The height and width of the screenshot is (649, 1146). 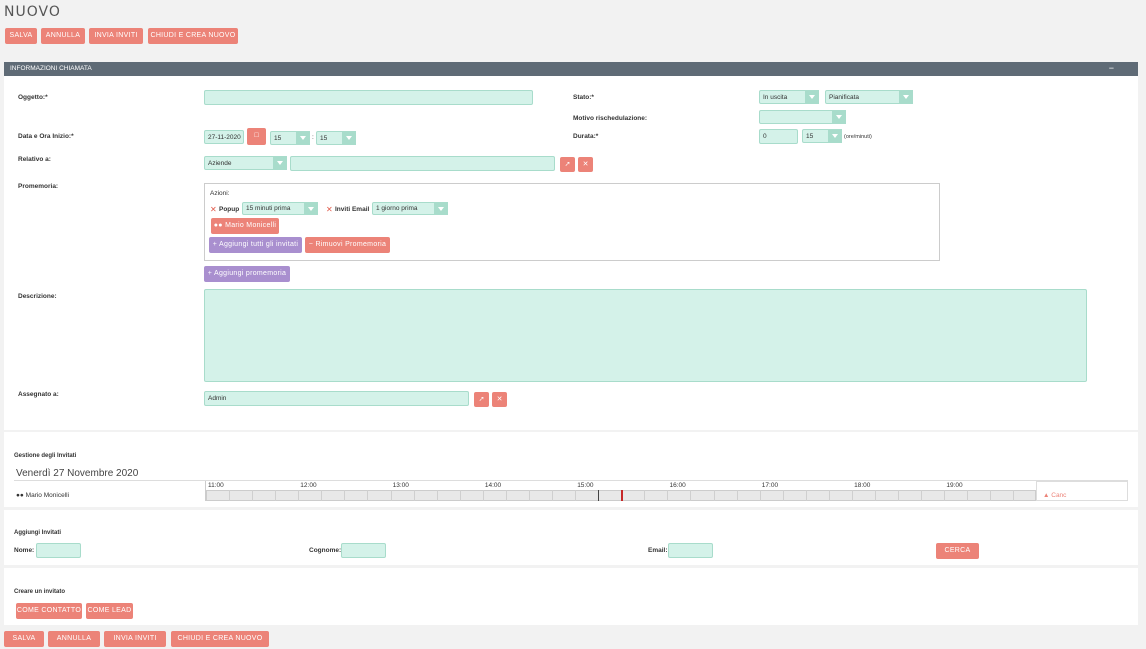 What do you see at coordinates (24, 550) in the screenshot?
I see `first-name-label: Nome:` at bounding box center [24, 550].